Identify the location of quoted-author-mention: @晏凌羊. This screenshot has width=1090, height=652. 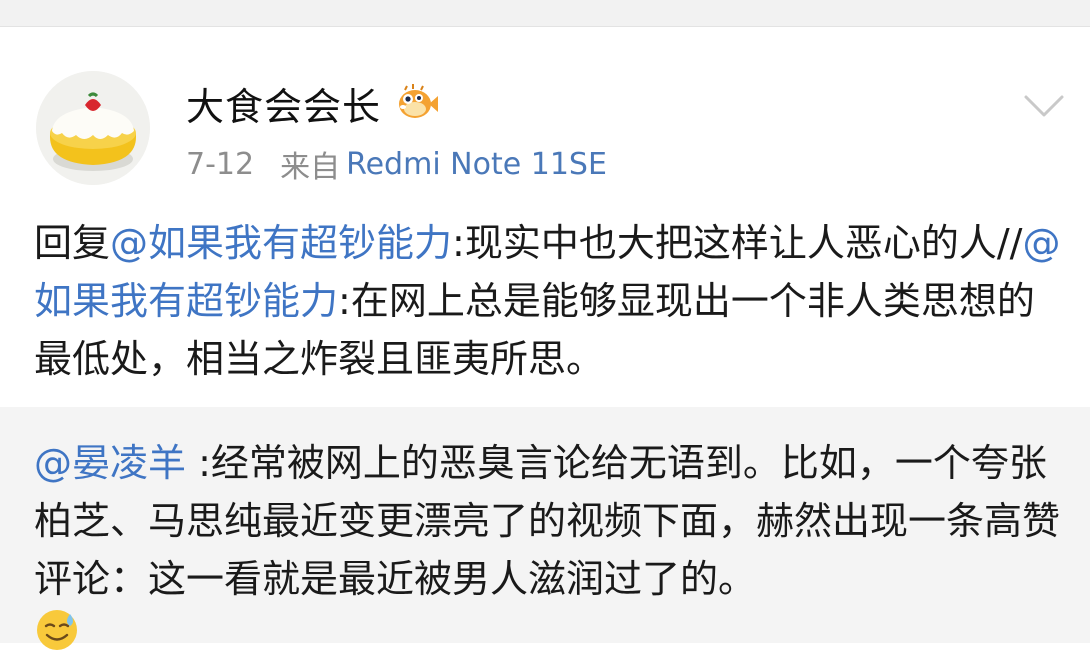
(110, 463).